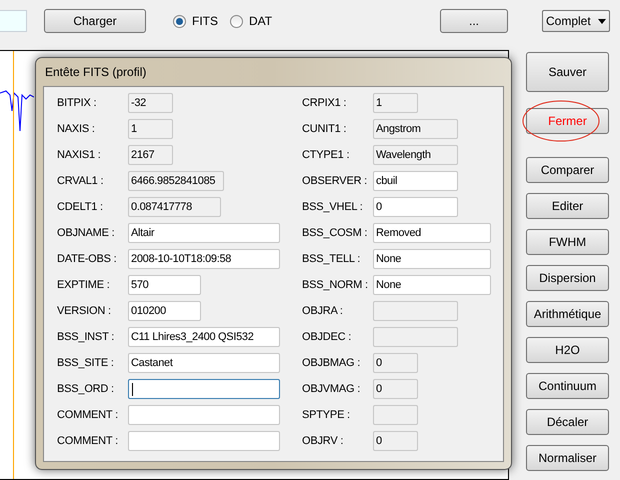  I want to click on field-label: BSS_INST :, so click(86, 337).